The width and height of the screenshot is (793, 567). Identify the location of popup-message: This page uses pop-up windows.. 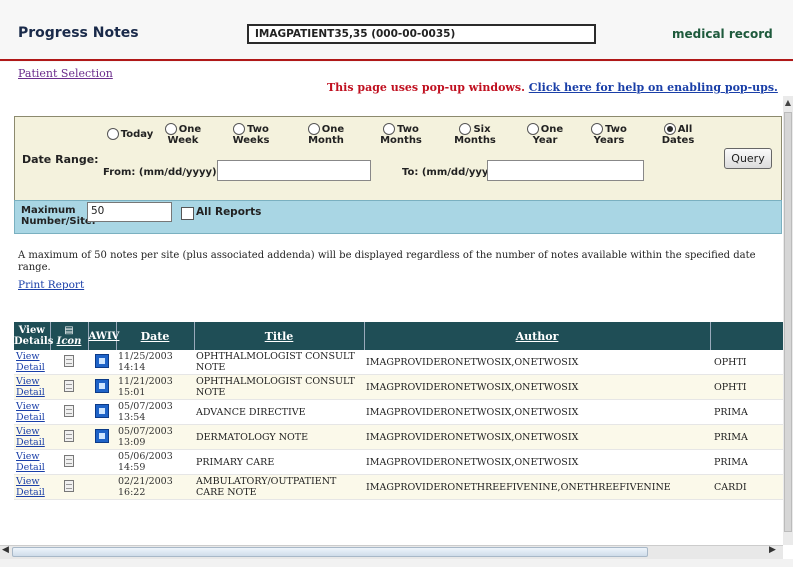
(426, 87).